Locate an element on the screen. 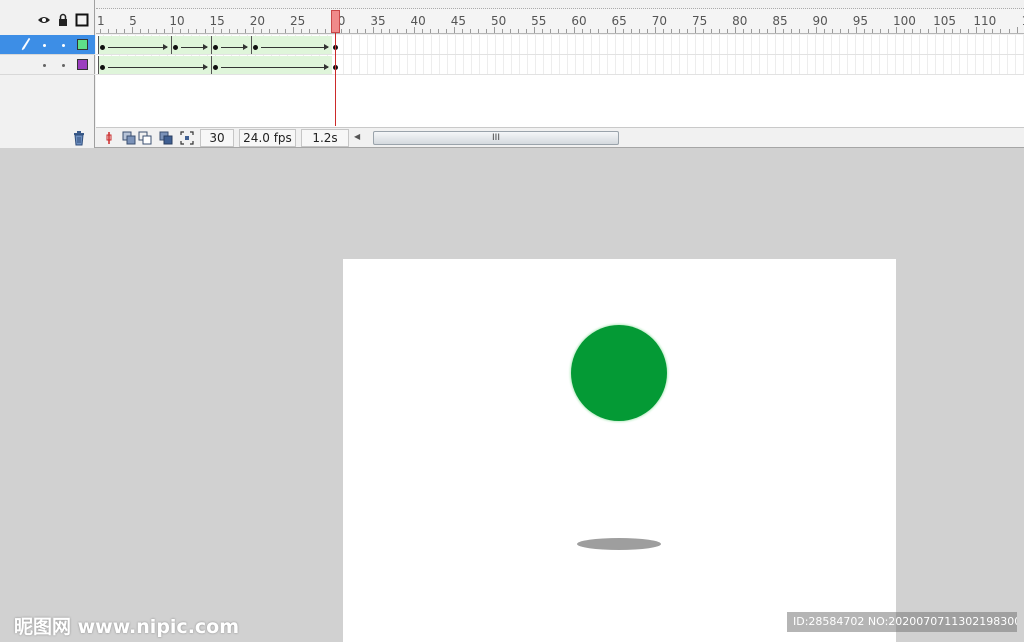 The width and height of the screenshot is (1024, 642). current-frame-field: 30 is located at coordinates (217, 138).